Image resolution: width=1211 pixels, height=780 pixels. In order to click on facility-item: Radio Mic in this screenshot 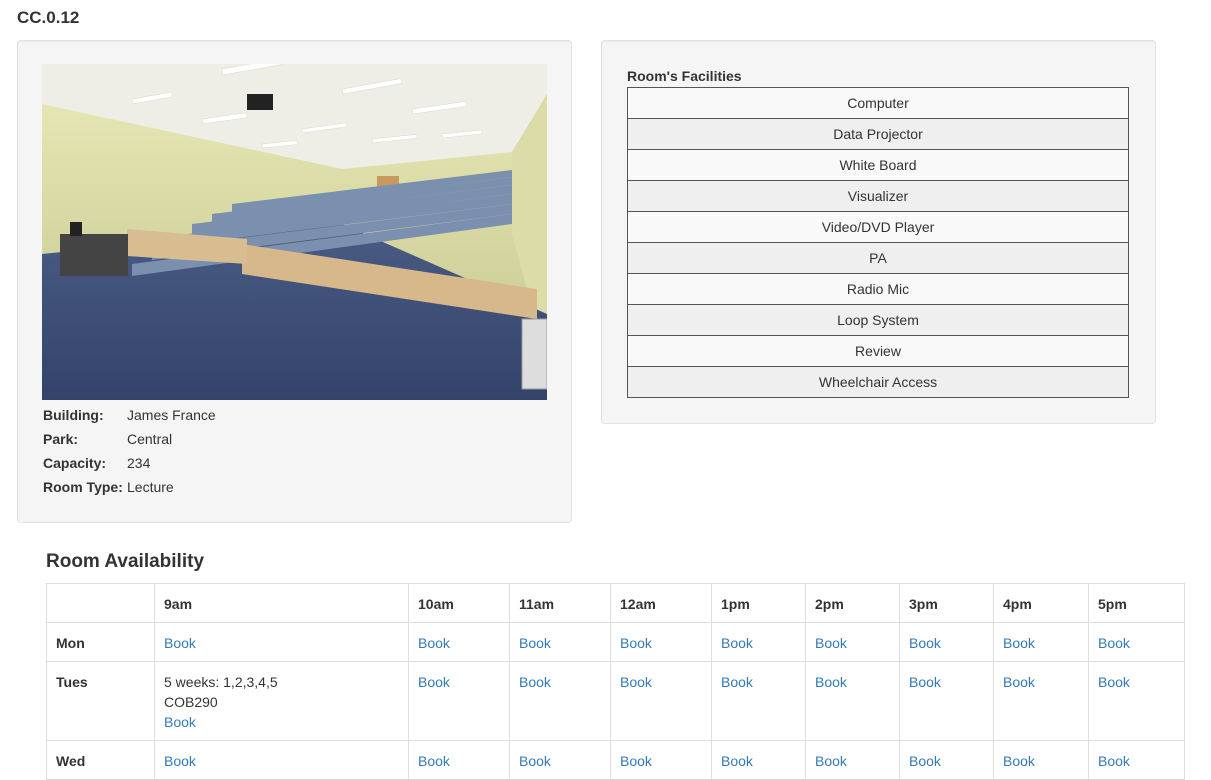, I will do `click(878, 289)`.